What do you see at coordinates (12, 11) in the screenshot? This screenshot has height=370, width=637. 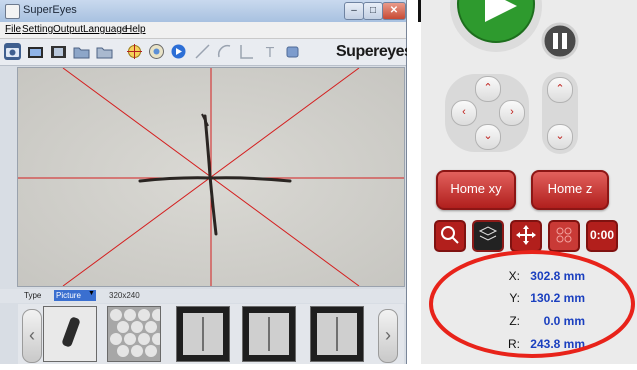 I see `app-icon` at bounding box center [12, 11].